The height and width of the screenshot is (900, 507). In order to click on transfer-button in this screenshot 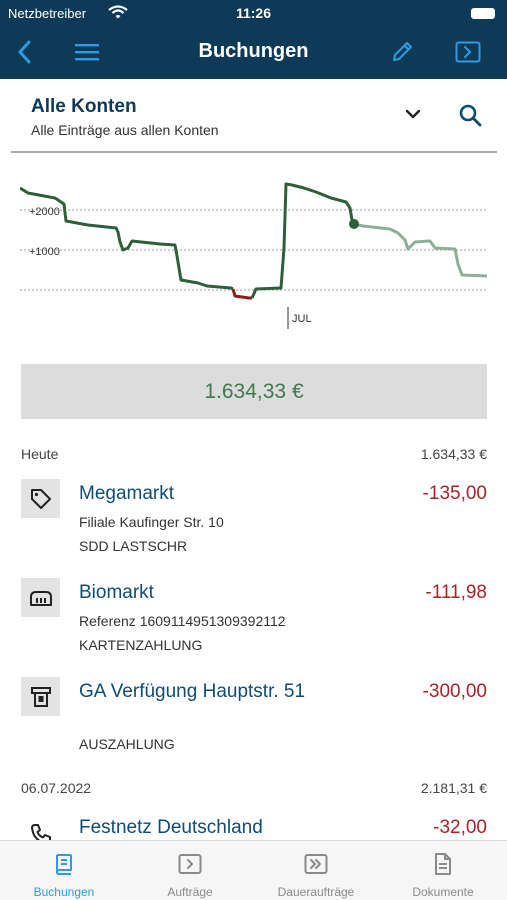, I will do `click(468, 52)`.